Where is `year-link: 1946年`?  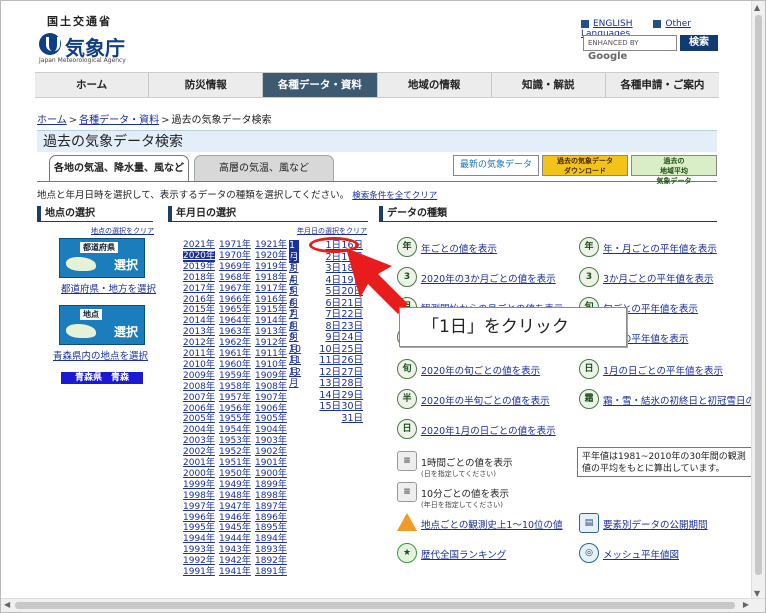
year-link: 1946年 is located at coordinates (235, 518).